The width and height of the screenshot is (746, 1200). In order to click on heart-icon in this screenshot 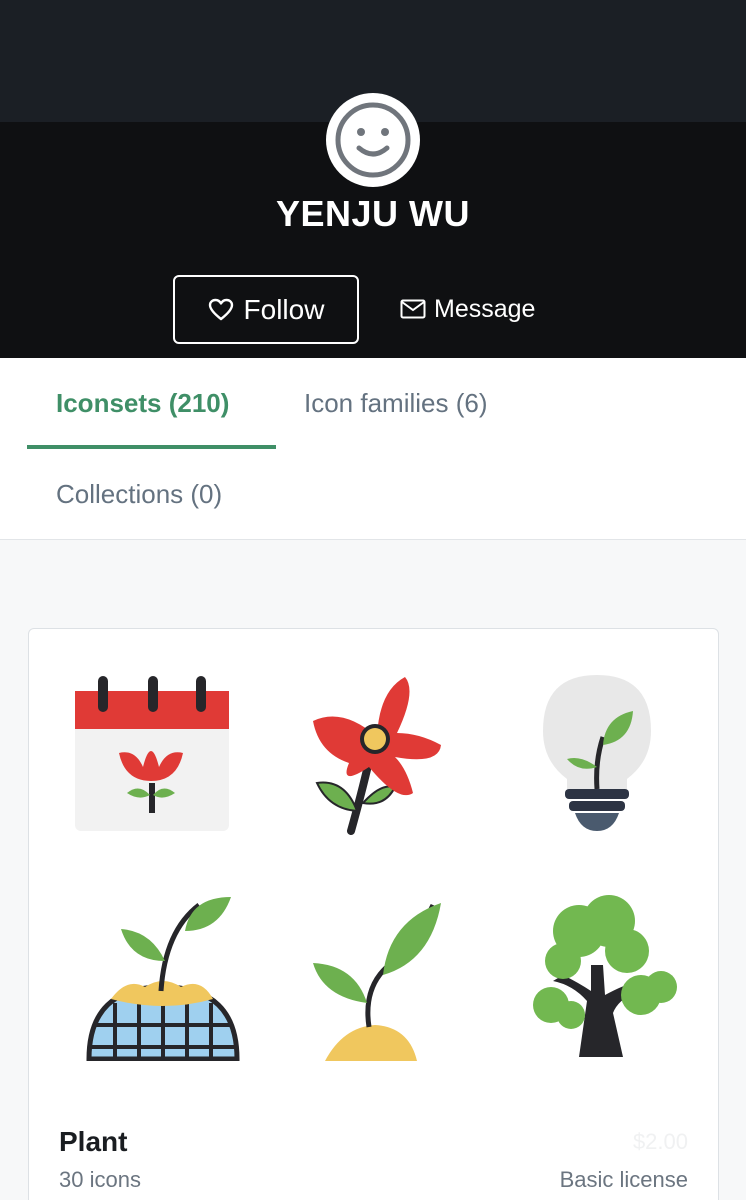, I will do `click(220, 309)`.